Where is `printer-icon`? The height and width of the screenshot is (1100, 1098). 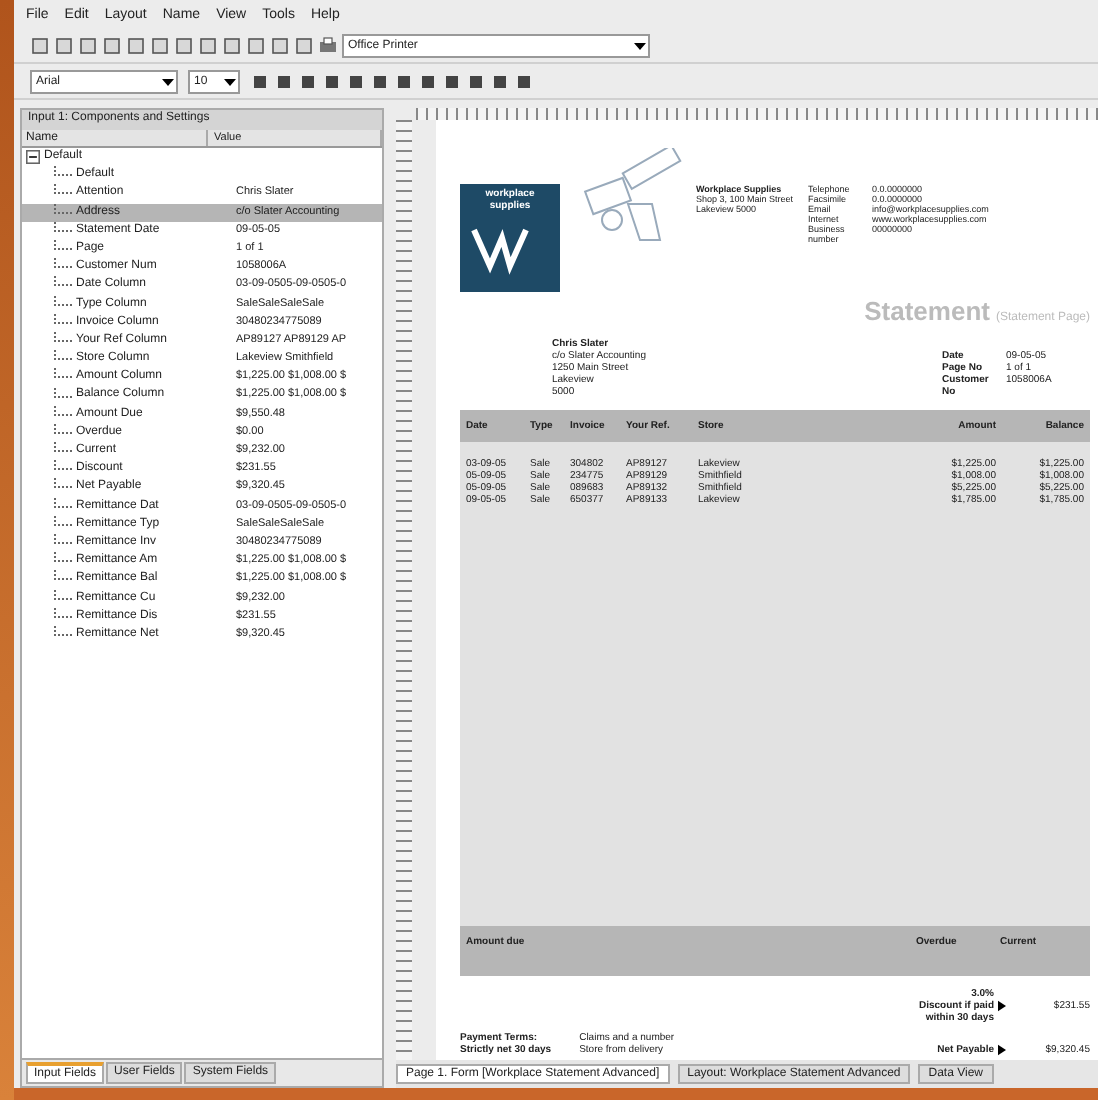 printer-icon is located at coordinates (328, 45).